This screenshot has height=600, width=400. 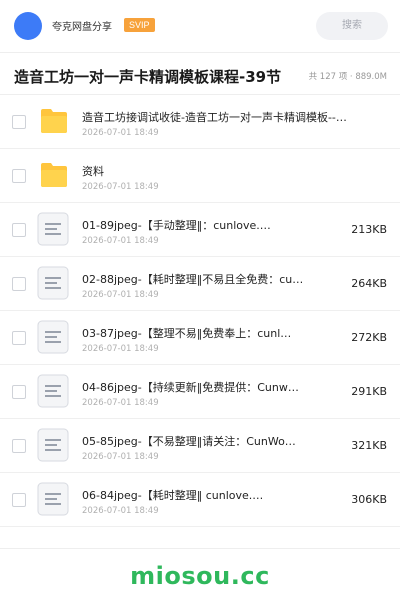 I want to click on svip-badge: SVIP, so click(x=139, y=25).